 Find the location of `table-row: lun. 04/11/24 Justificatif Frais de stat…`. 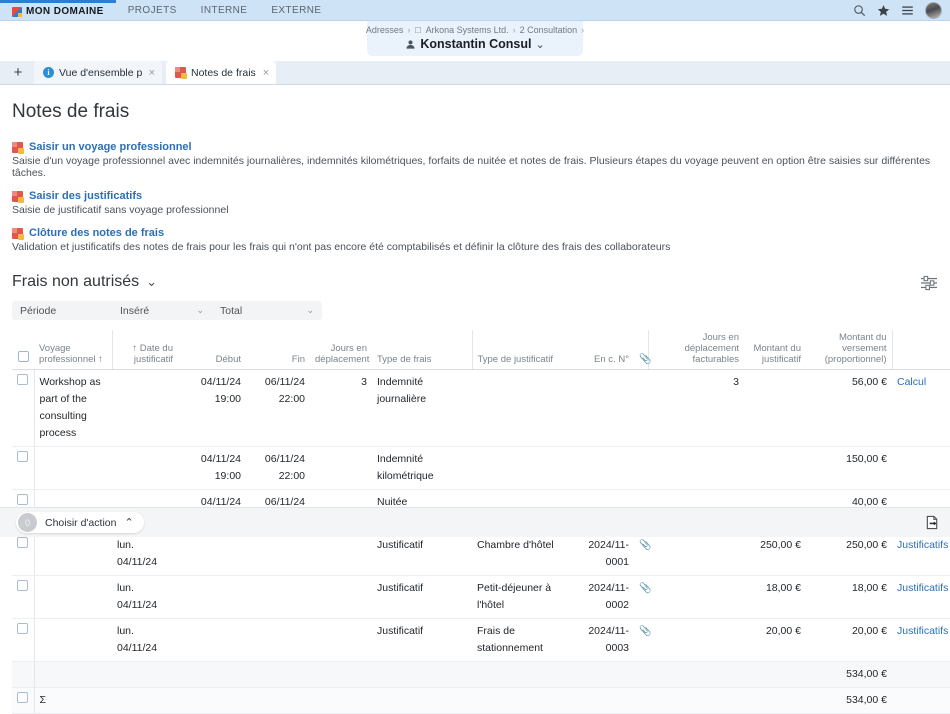

table-row: lun. 04/11/24 Justificatif Frais de stat… is located at coordinates (481, 640).